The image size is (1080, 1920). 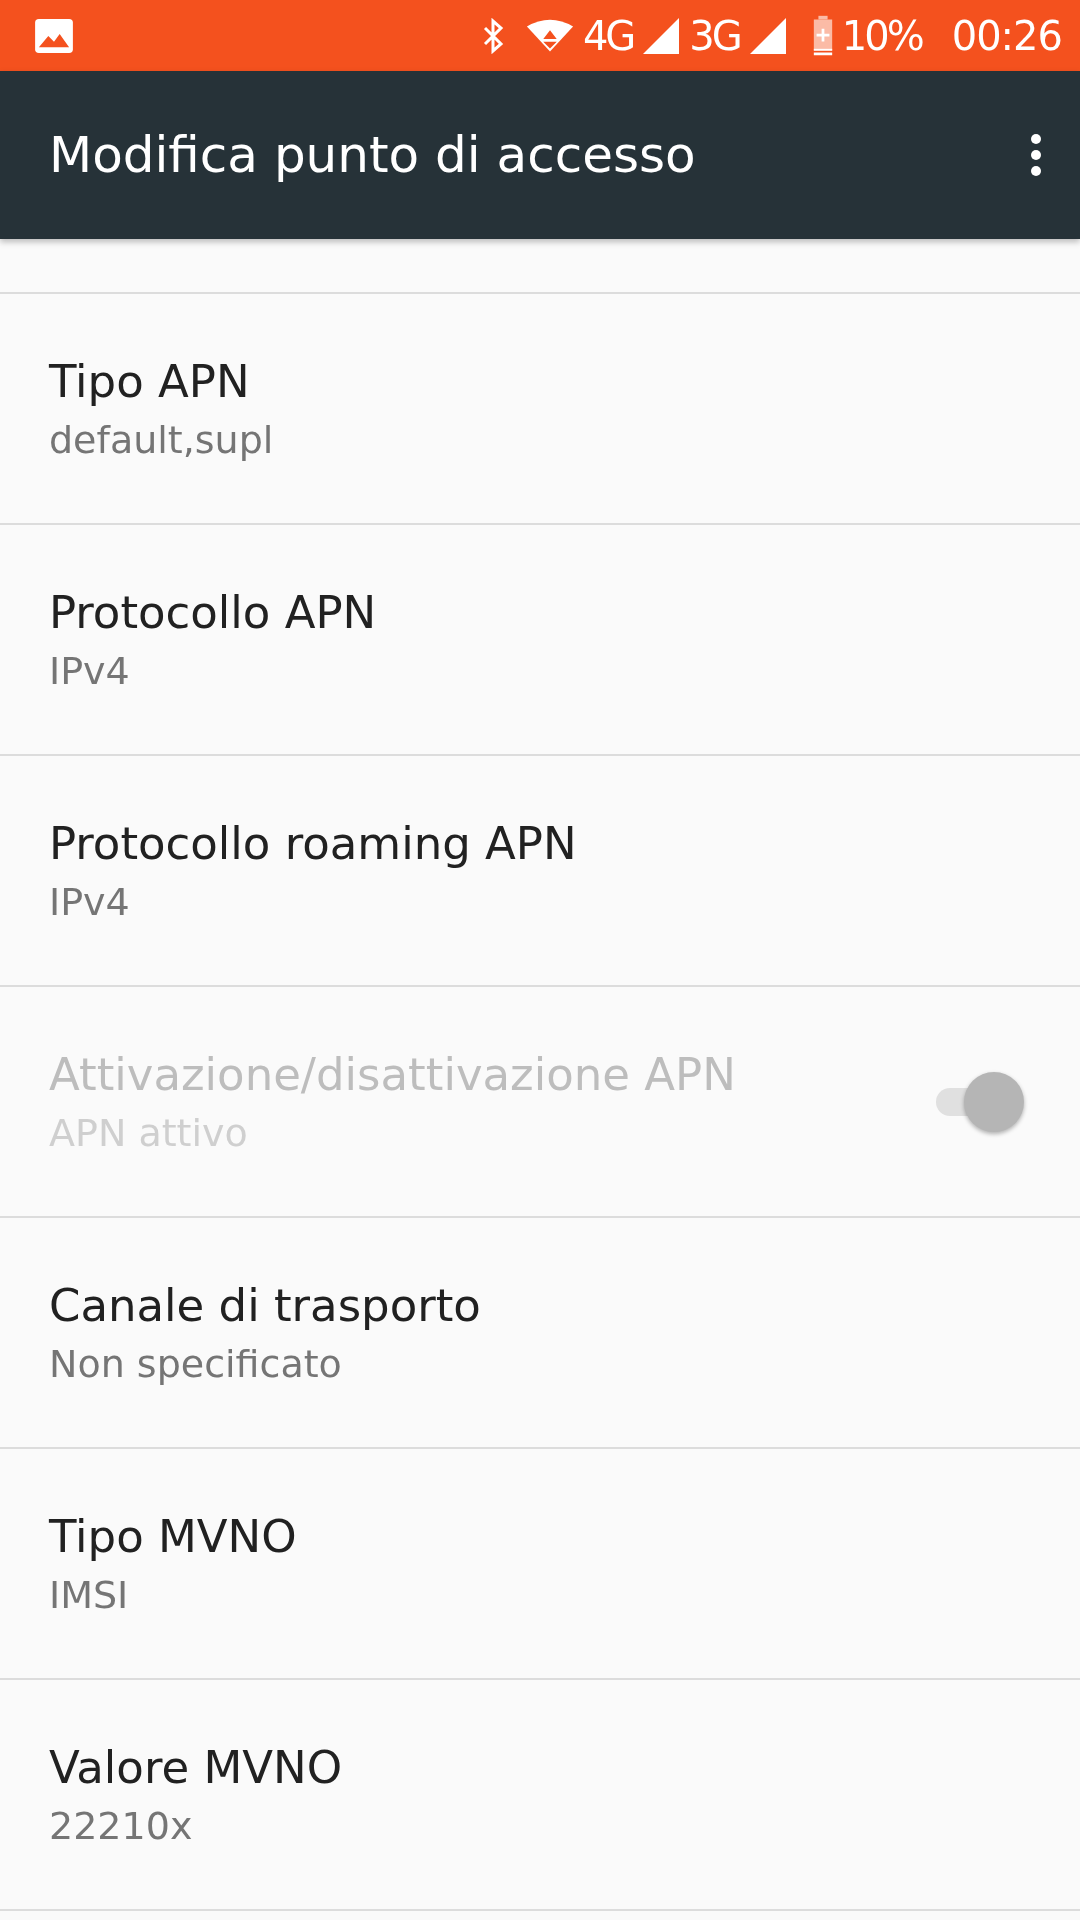 I want to click on setting-title: Canale di trasporto, so click(x=265, y=1305).